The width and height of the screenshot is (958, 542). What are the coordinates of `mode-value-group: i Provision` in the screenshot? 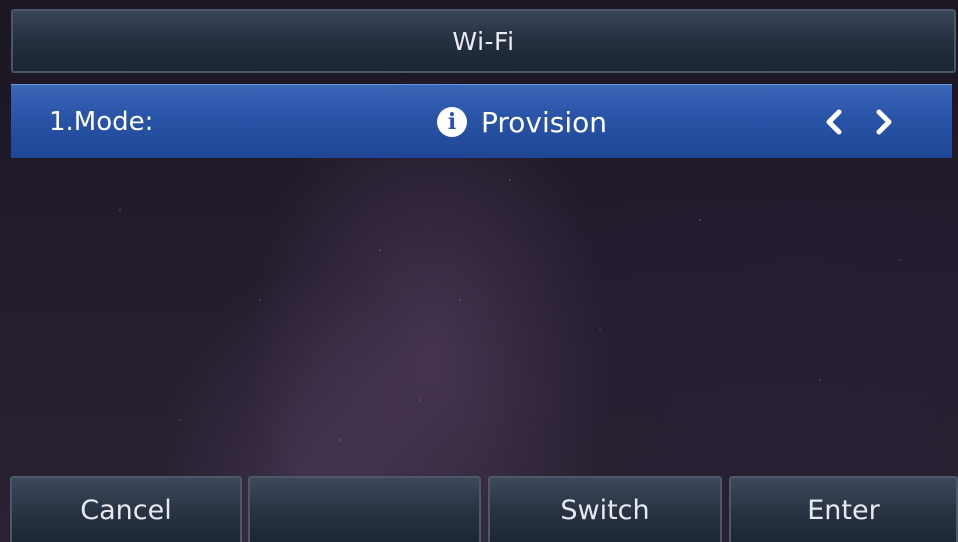 It's located at (522, 122).